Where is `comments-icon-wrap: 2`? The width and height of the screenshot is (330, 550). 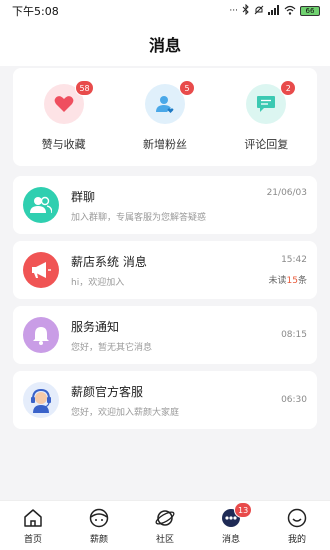
comments-icon-wrap: 2 is located at coordinates (271, 102).